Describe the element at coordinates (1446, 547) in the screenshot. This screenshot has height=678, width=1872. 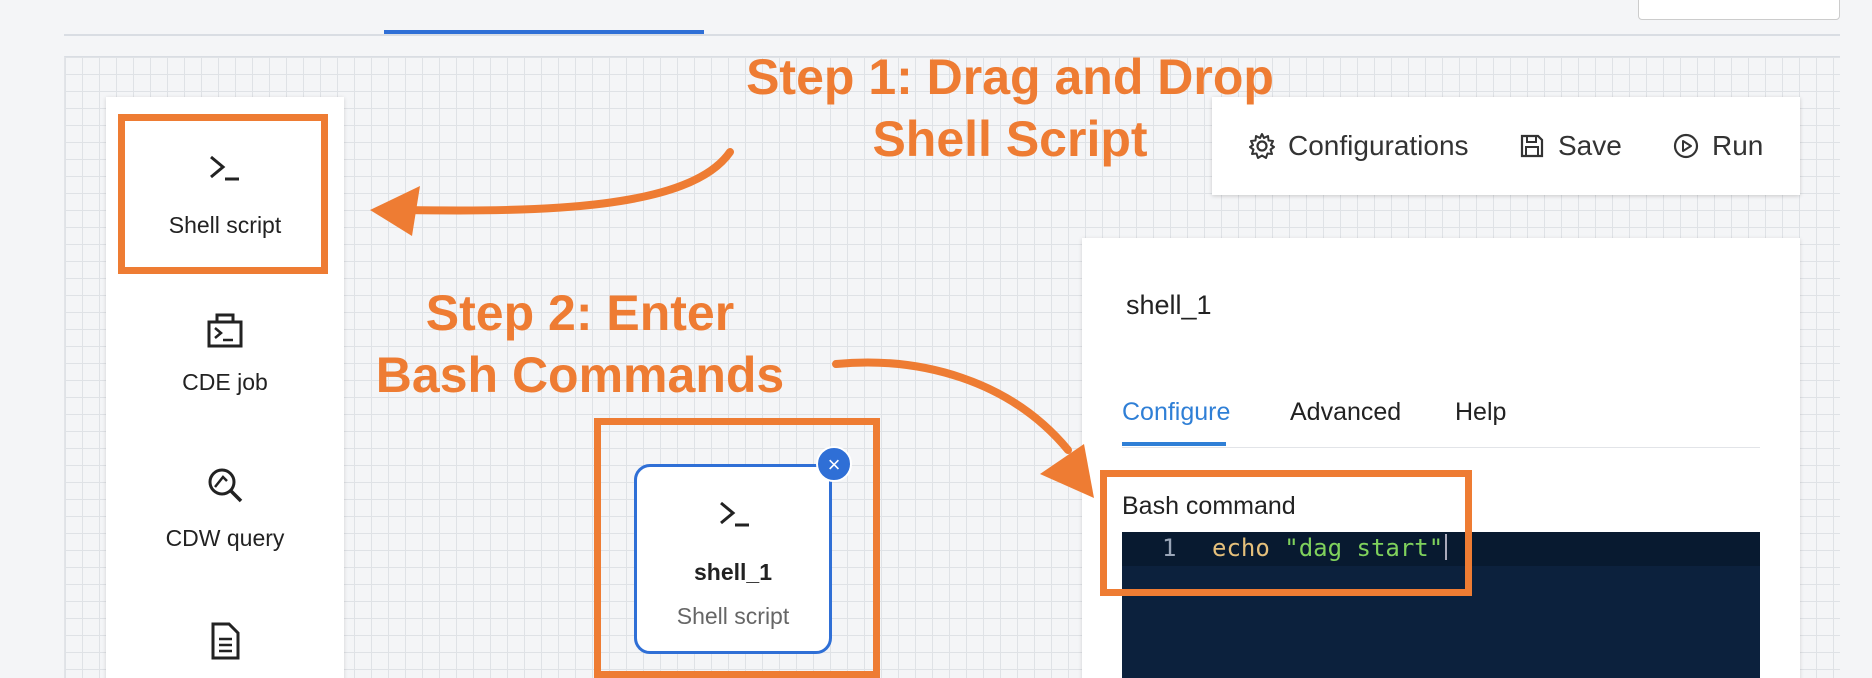
I see `text-cursor` at that location.